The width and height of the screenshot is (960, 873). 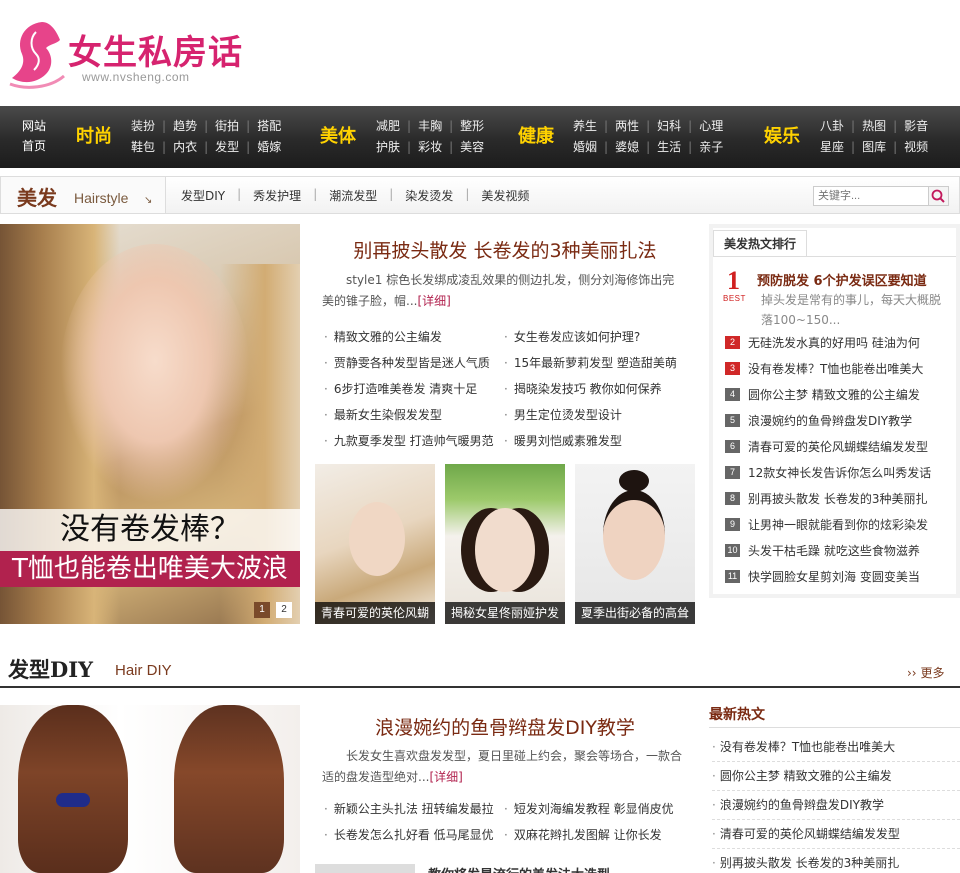 What do you see at coordinates (842, 279) in the screenshot?
I see `best-article-title: 预防脱发 6个护发误区要知道` at bounding box center [842, 279].